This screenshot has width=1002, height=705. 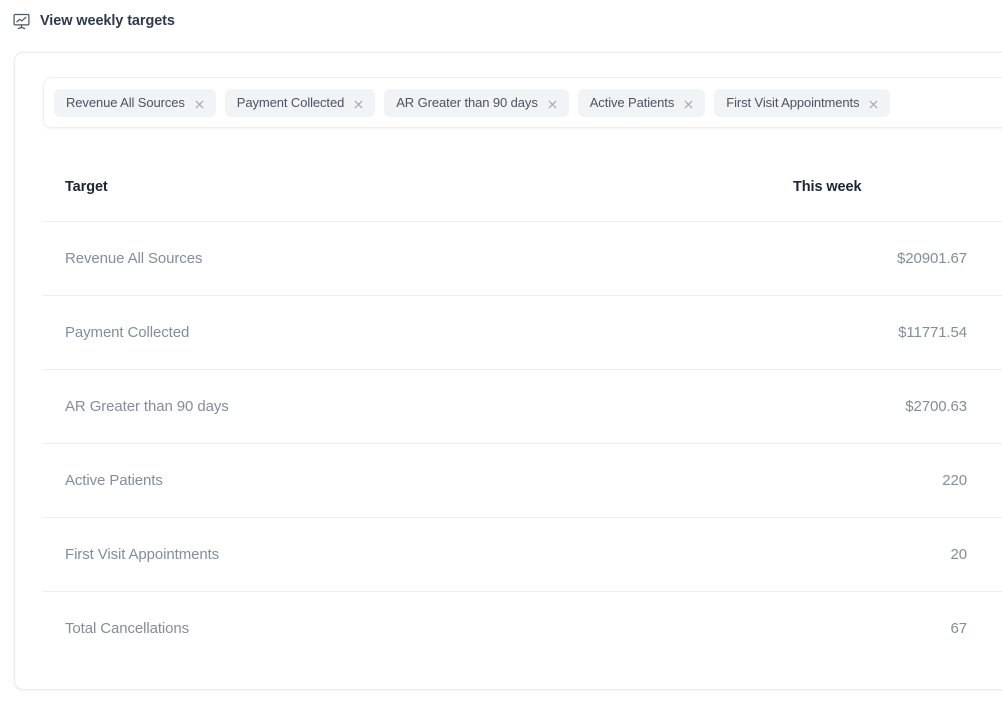 I want to click on chip-active-patients: Active Patients, so click(x=641, y=102).